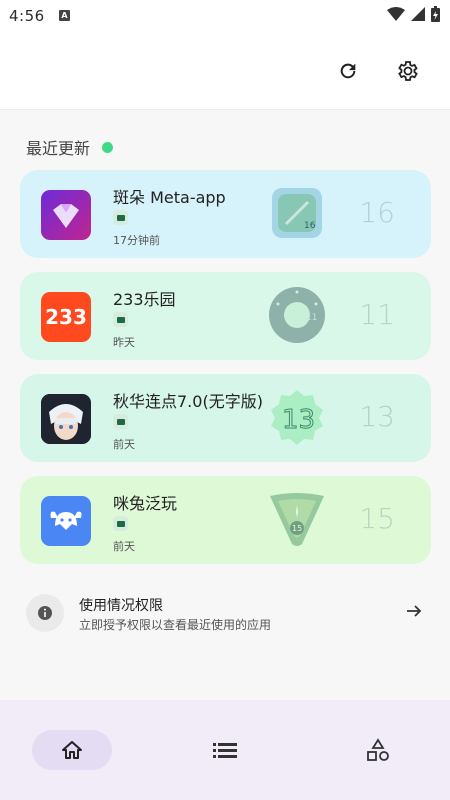  Describe the element at coordinates (144, 299) in the screenshot. I see `app-name: 233乐园` at that location.